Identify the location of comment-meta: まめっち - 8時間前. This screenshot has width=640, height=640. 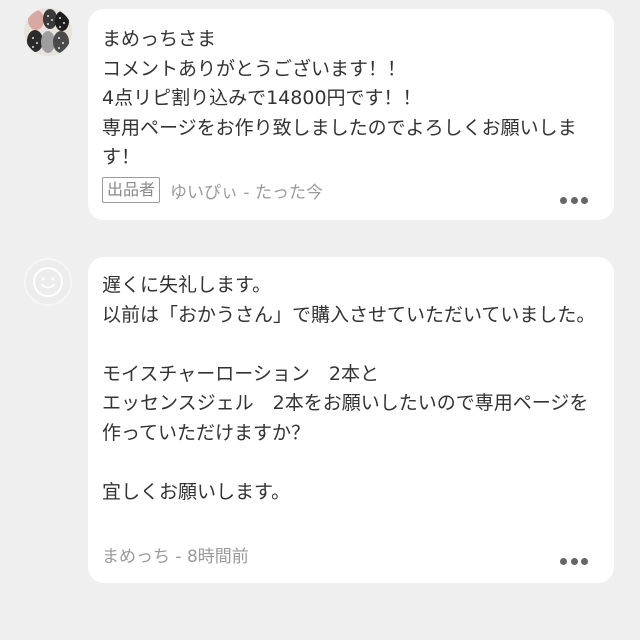
(175, 554).